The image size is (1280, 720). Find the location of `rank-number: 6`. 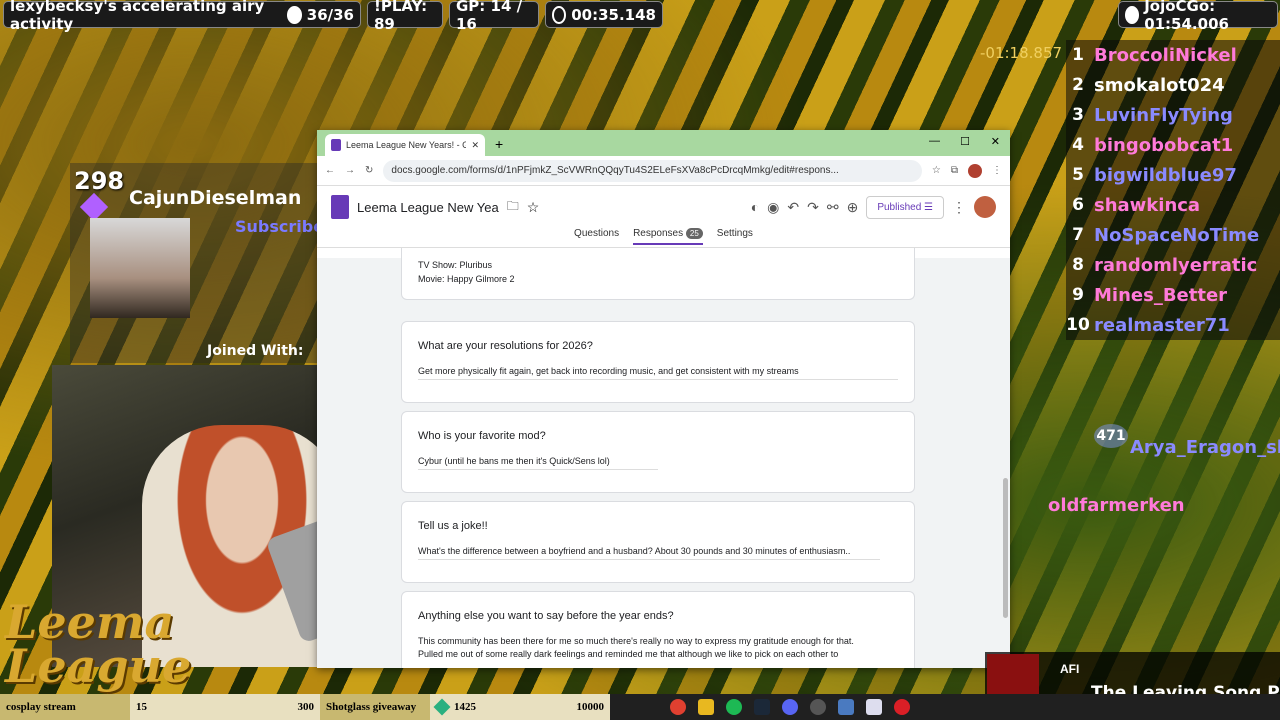

rank-number: 6 is located at coordinates (1078, 205).